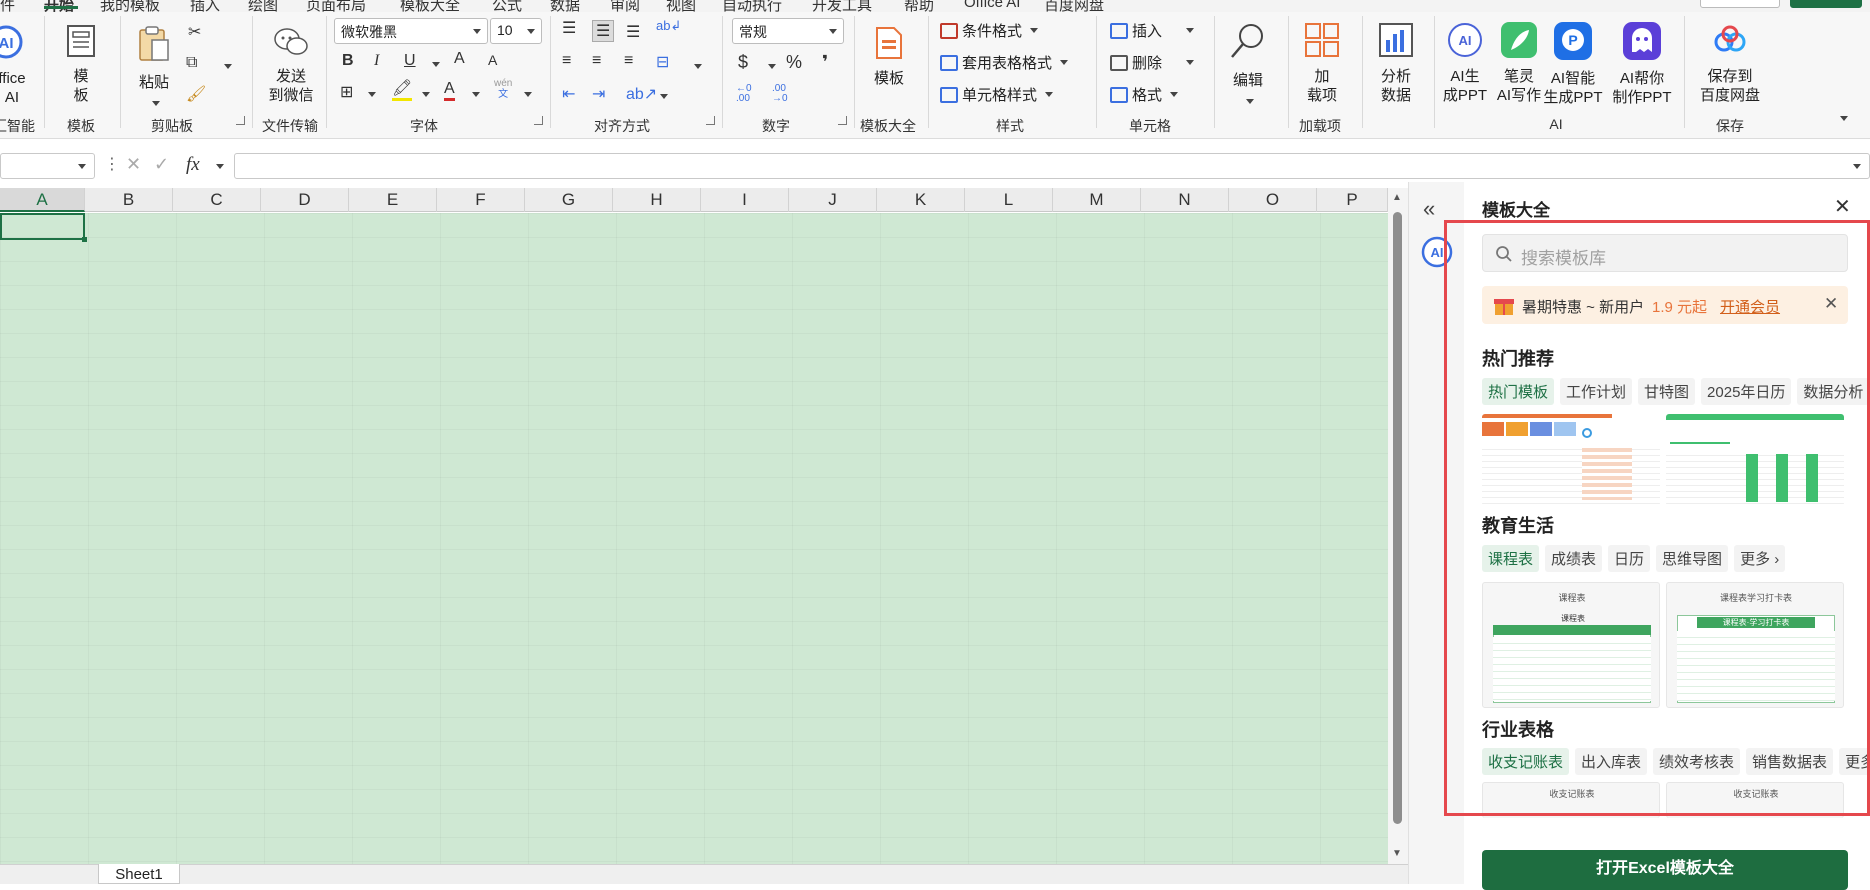 This screenshot has height=890, width=1870. I want to click on analyze-data-button: 分析 数据, so click(1396, 63).